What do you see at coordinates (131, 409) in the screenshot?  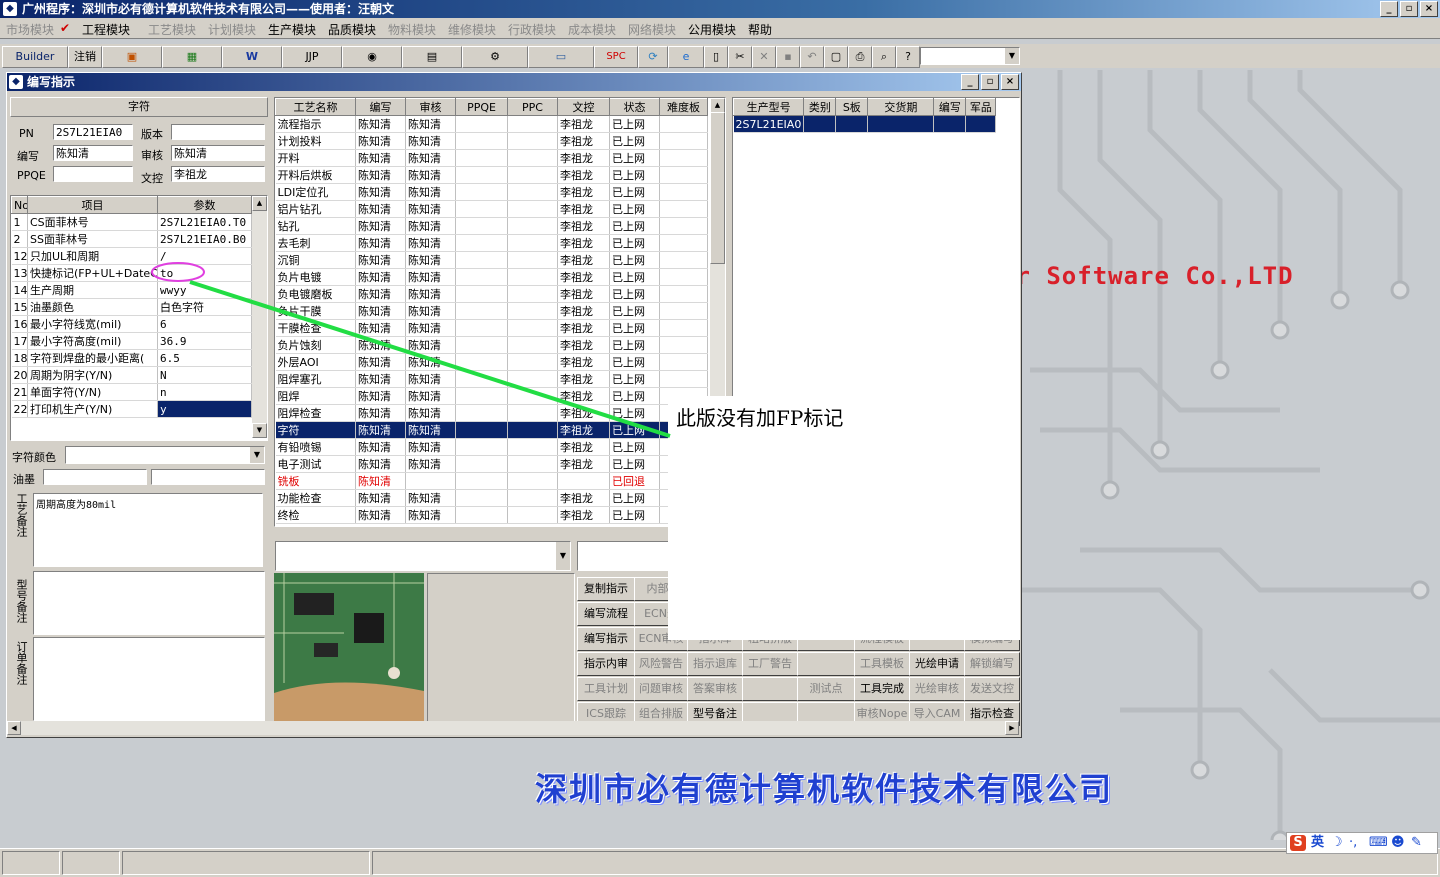 I see `params-row: 22 打印机生产(Y/N) y` at bounding box center [131, 409].